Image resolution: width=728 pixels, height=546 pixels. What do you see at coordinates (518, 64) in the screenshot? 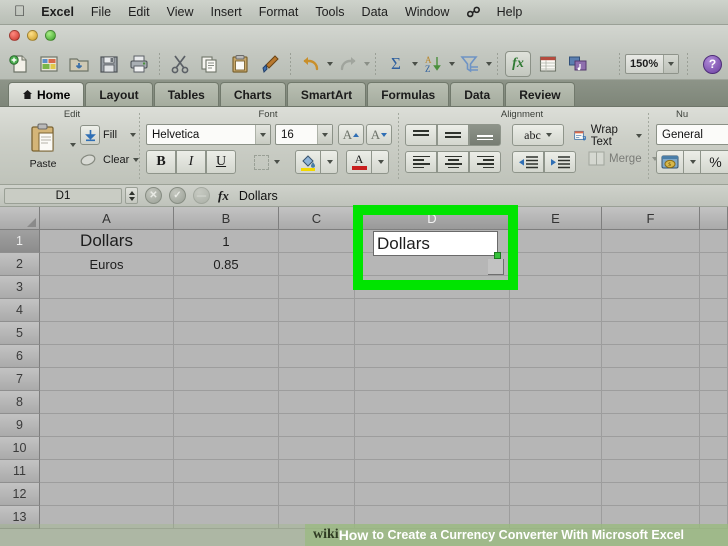
I see `formula-builder-icon: fx` at bounding box center [518, 64].